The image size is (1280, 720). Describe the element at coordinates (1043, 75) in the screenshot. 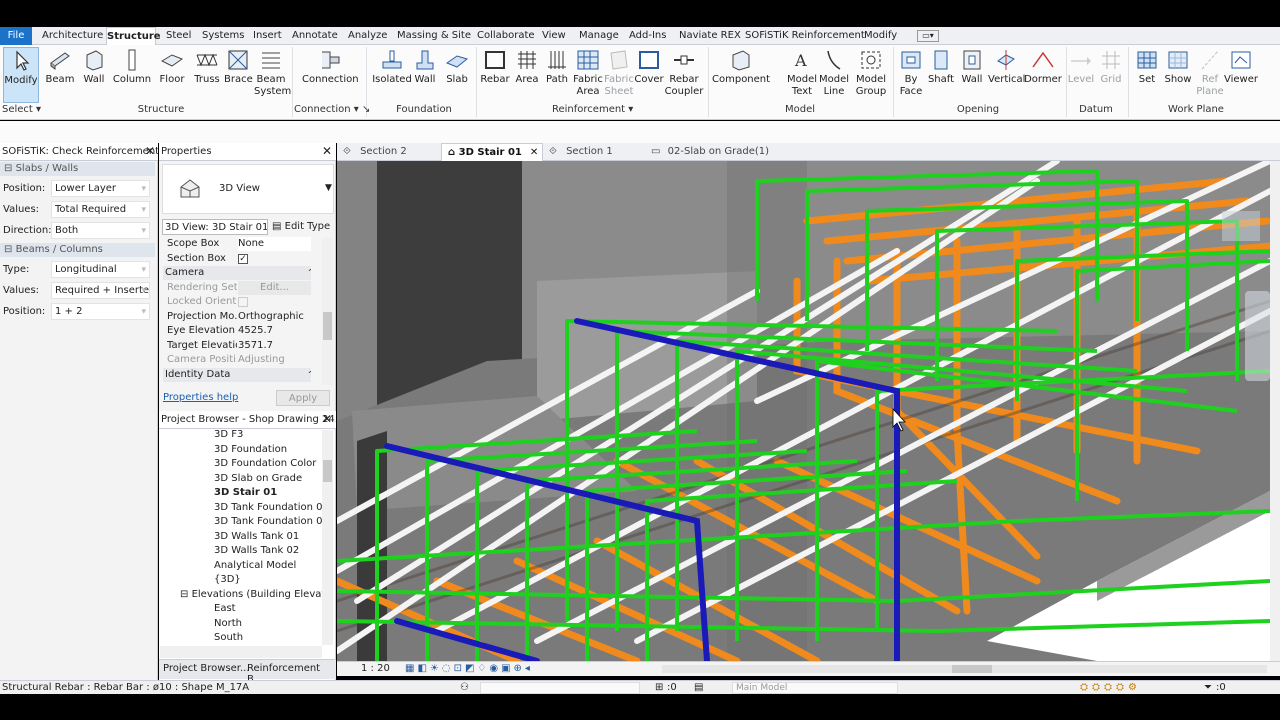

I see `dormer-tool: Dormer` at that location.